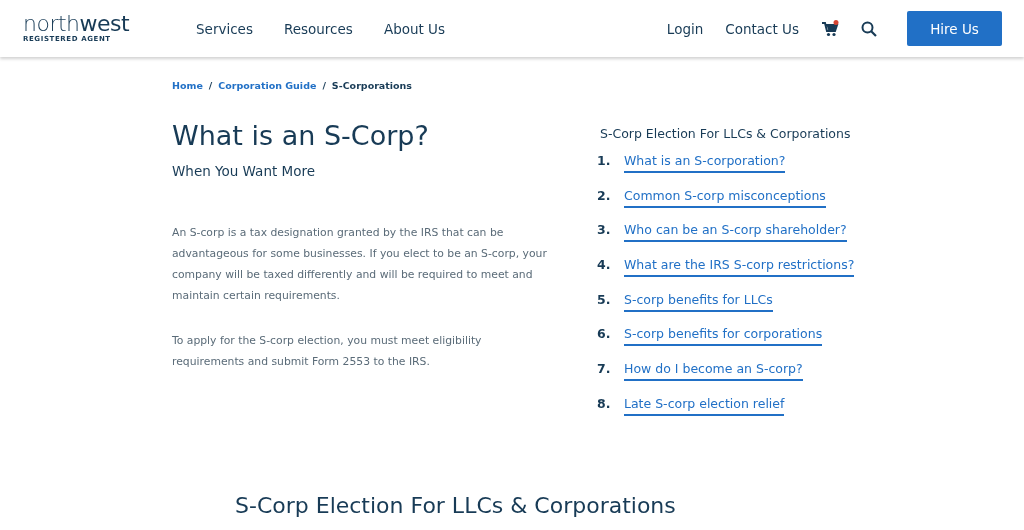 This screenshot has height=530, width=1024. I want to click on list-number: 1., so click(604, 160).